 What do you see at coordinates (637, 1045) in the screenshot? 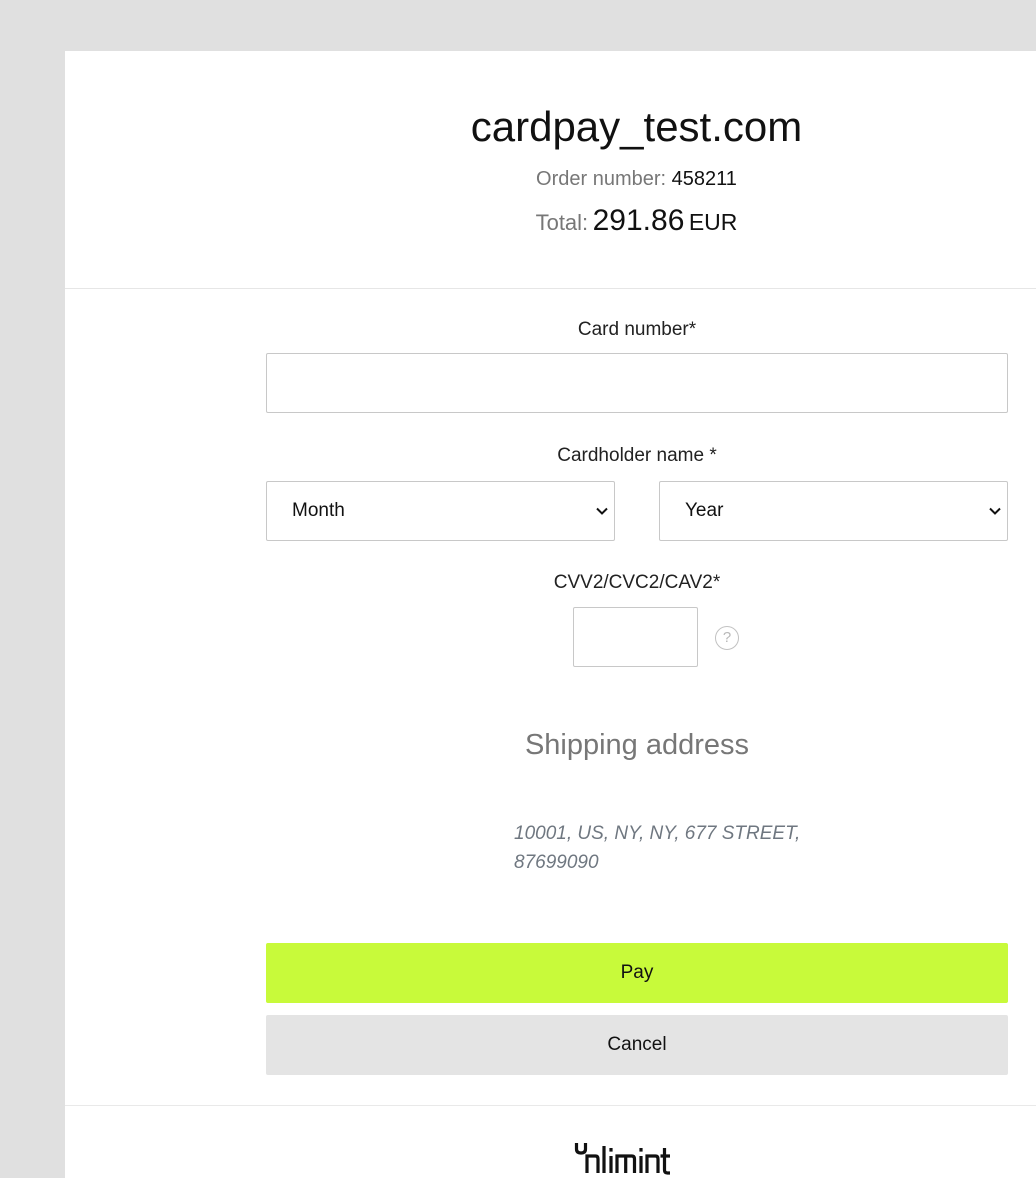
I see `cancel-button: Cancel` at bounding box center [637, 1045].